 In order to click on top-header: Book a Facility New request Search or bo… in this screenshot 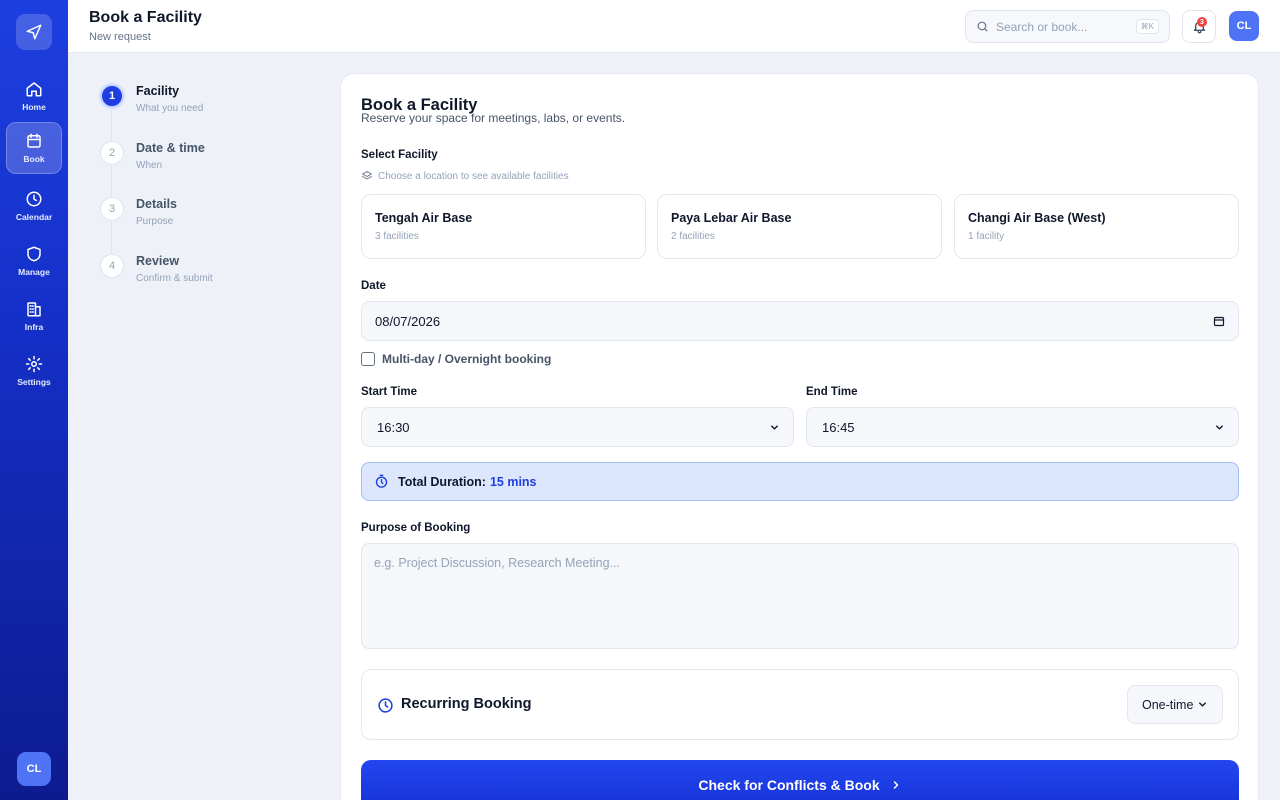, I will do `click(674, 26)`.